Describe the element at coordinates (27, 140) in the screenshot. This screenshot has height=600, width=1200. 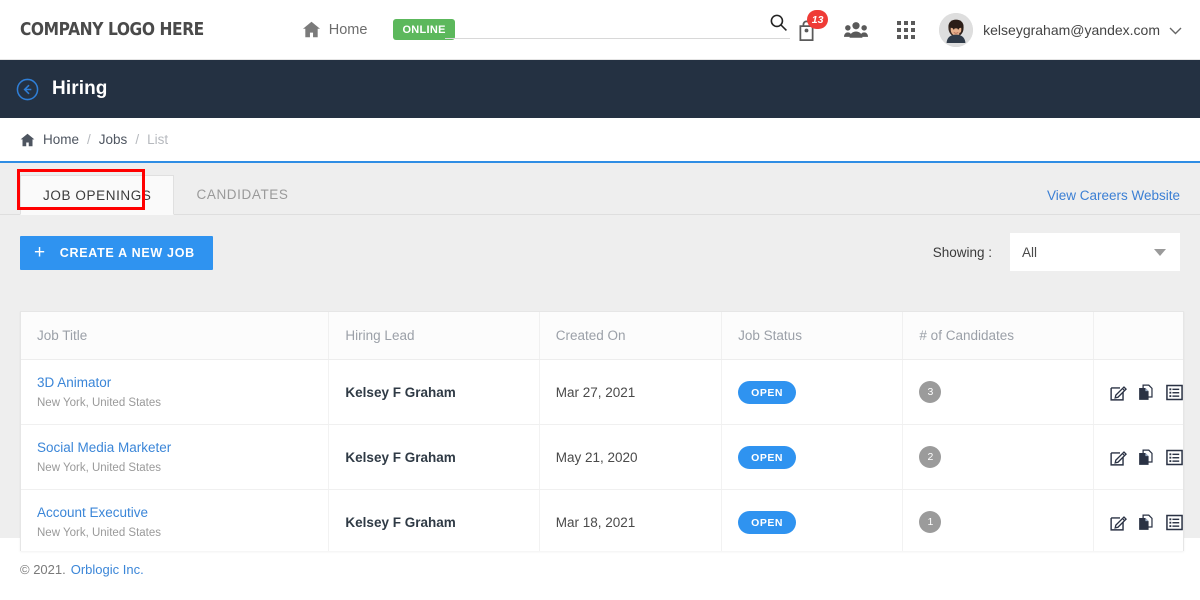
I see `breadcrumb-home-icon` at that location.